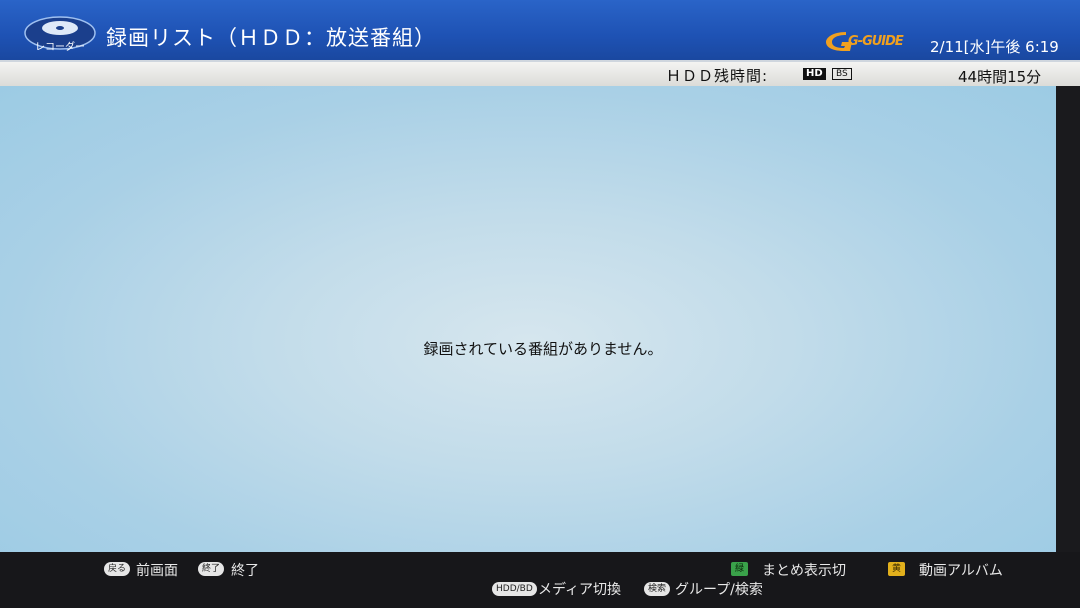 The height and width of the screenshot is (608, 1080). What do you see at coordinates (543, 349) in the screenshot?
I see `empty-list-message: 録画されている番組がありません。` at bounding box center [543, 349].